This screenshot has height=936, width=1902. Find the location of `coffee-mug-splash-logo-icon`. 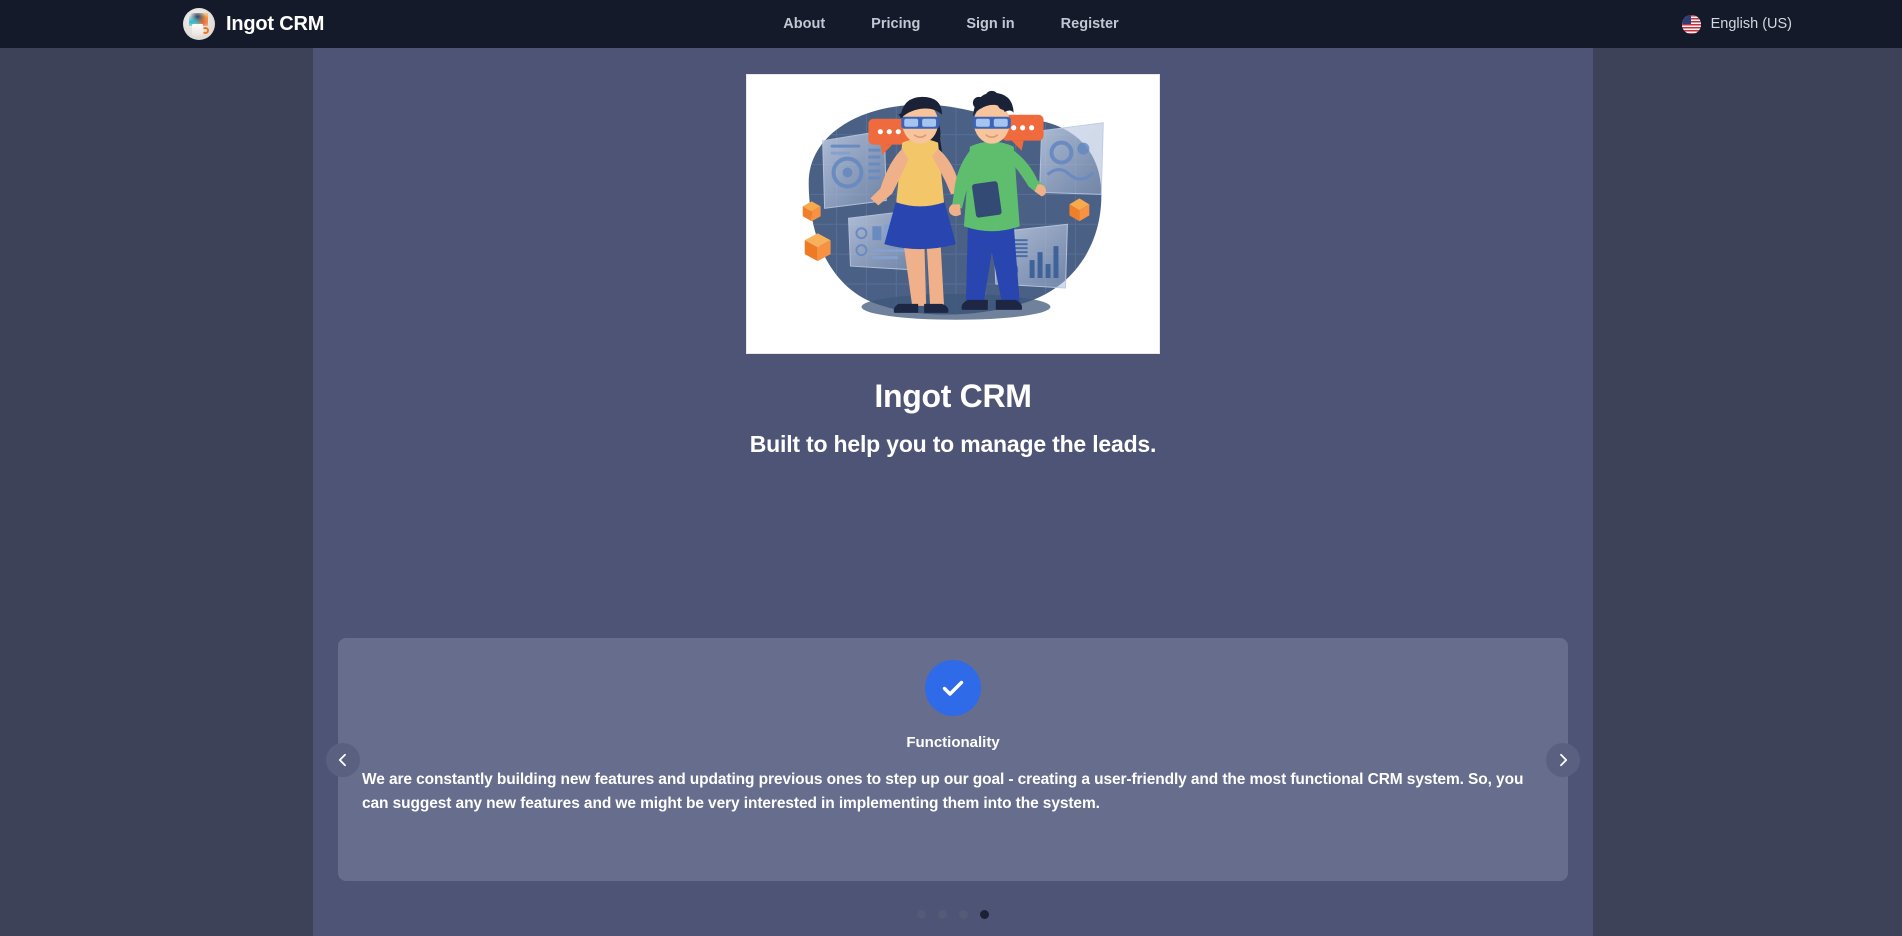

coffee-mug-splash-logo-icon is located at coordinates (199, 24).